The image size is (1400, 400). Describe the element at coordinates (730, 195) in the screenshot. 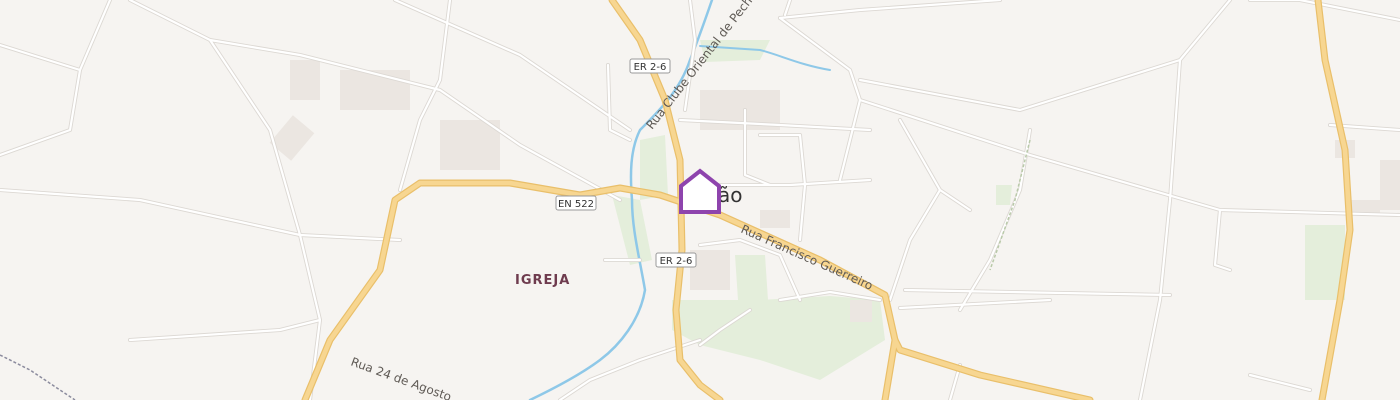

I see `town-label: ão` at that location.